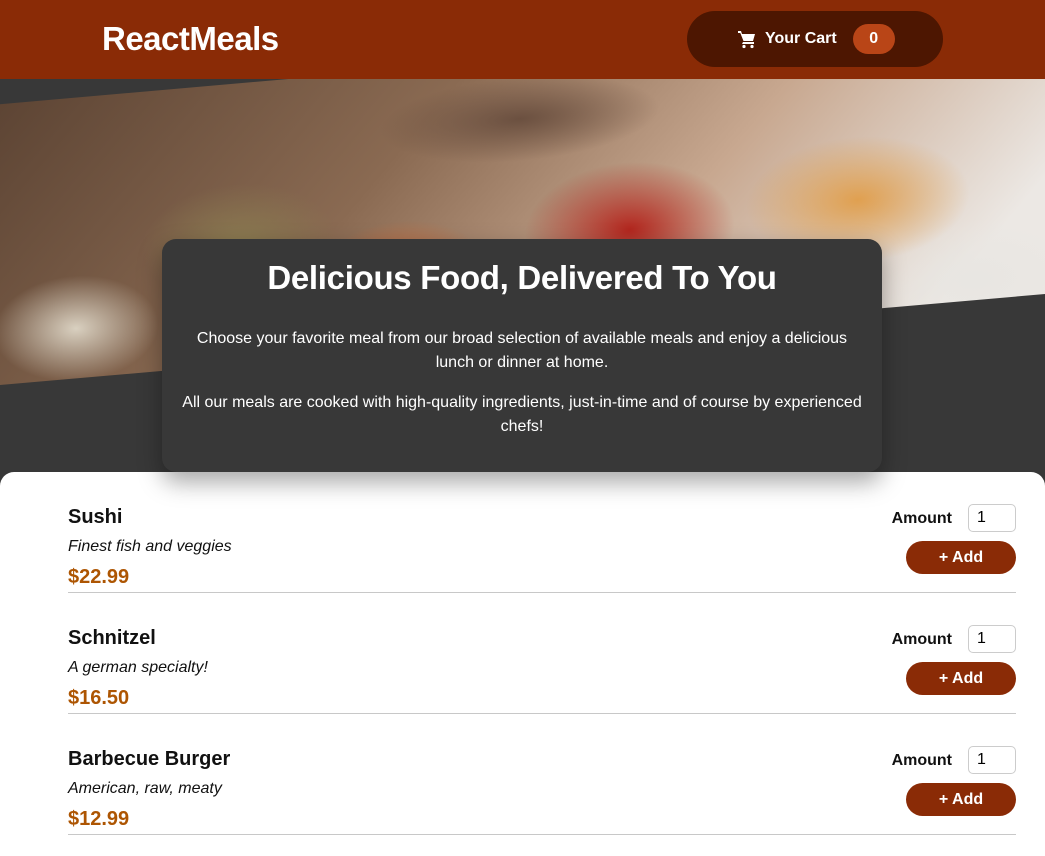 The image size is (1045, 856). I want to click on app-header: ReactMeals Your Cart 0, so click(522, 39).